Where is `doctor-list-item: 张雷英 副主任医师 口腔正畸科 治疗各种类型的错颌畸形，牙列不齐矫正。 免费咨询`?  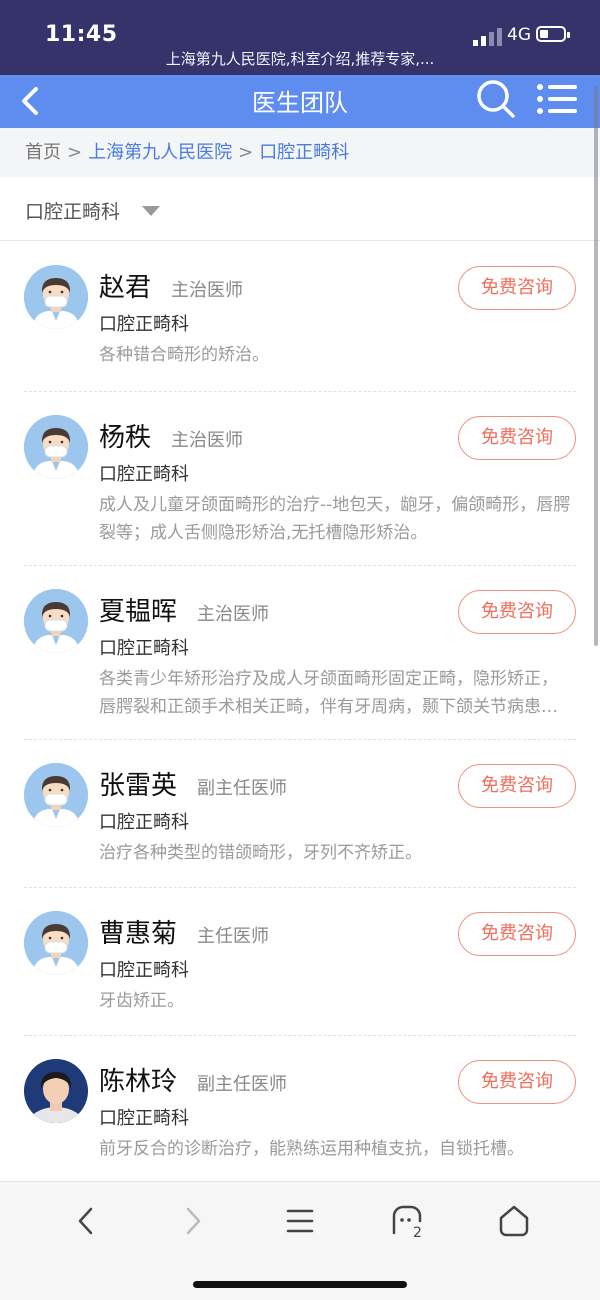
doctor-list-item: 张雷英 副主任医师 口腔正畸科 治疗各种类型的错颌畸形，牙列不齐矫正。 免费咨询 is located at coordinates (300, 813).